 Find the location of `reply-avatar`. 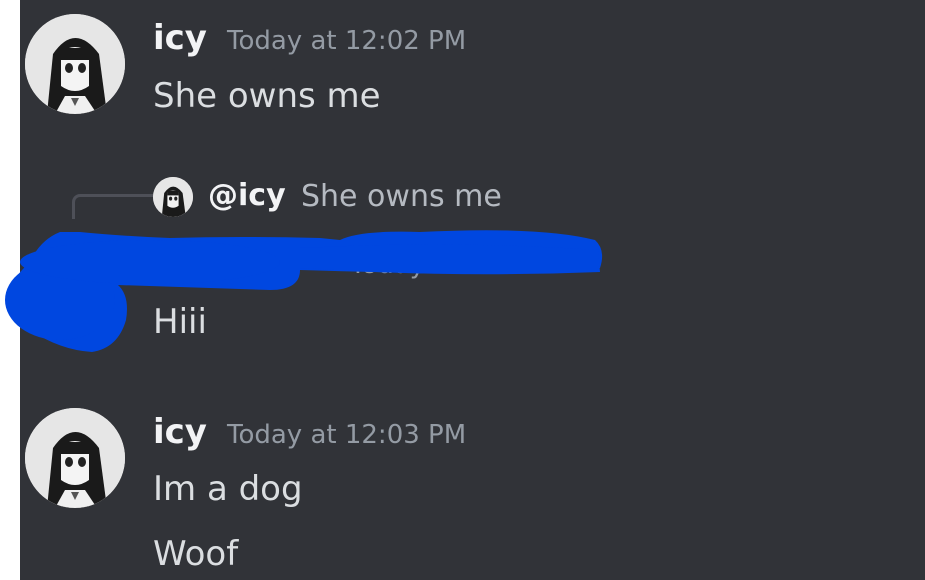

reply-avatar is located at coordinates (173, 197).